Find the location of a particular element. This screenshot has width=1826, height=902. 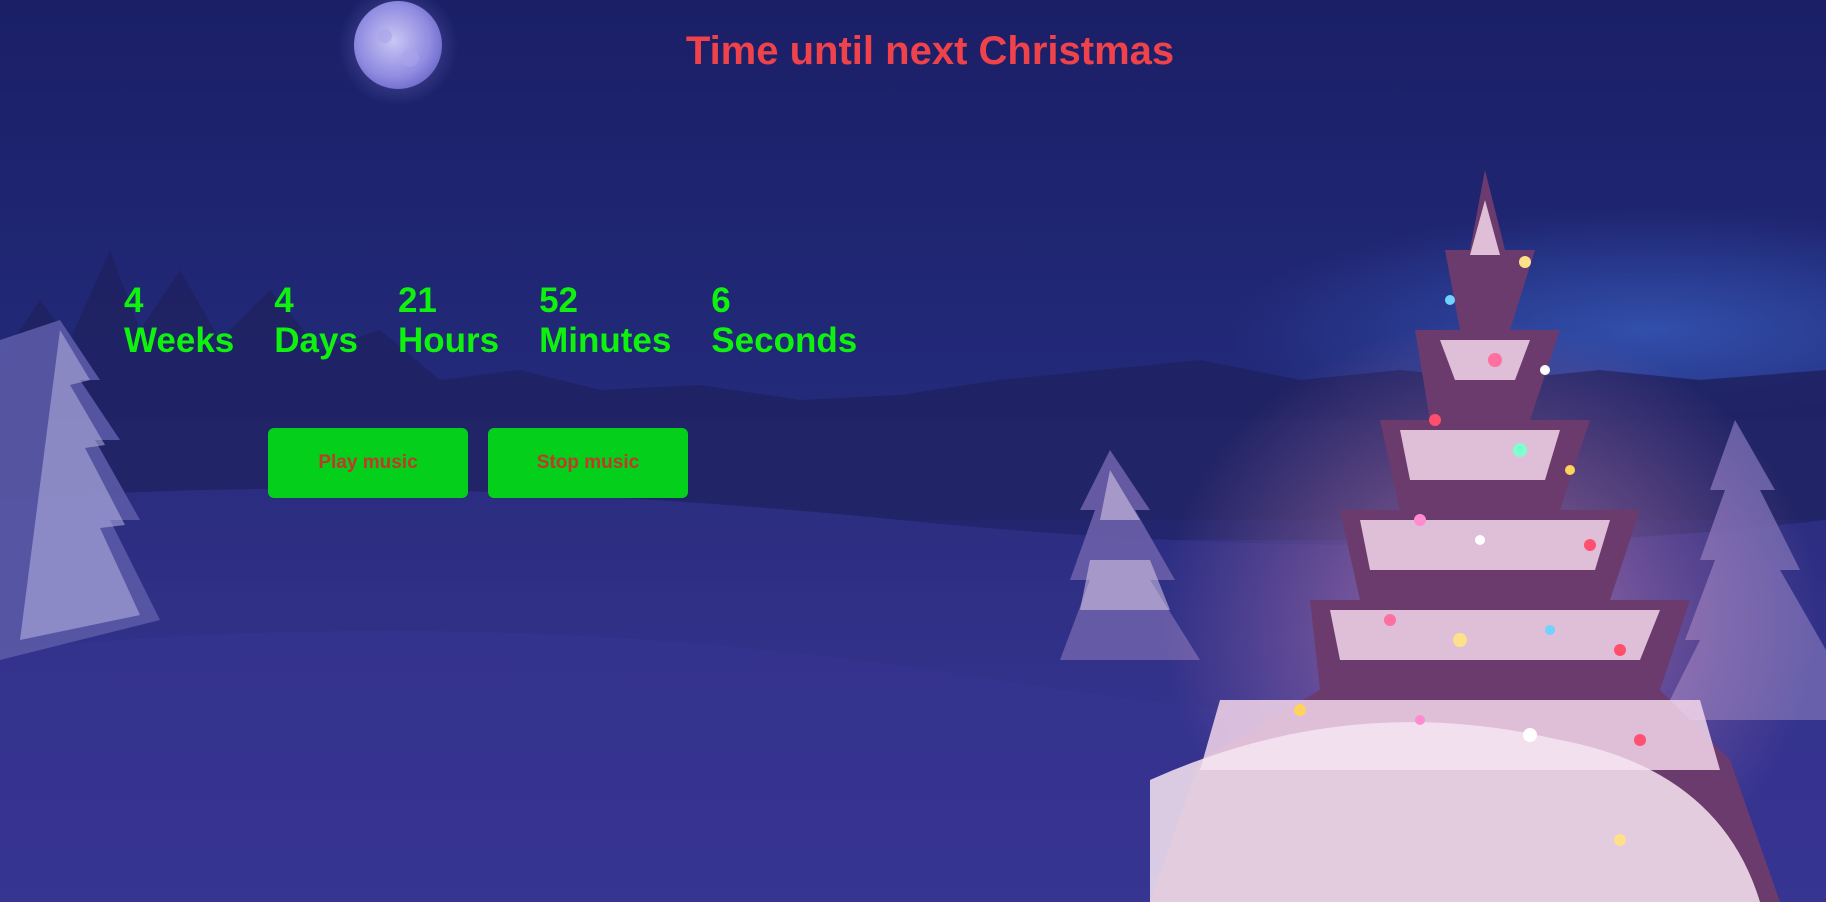

hours-label: Hours is located at coordinates (448, 340).